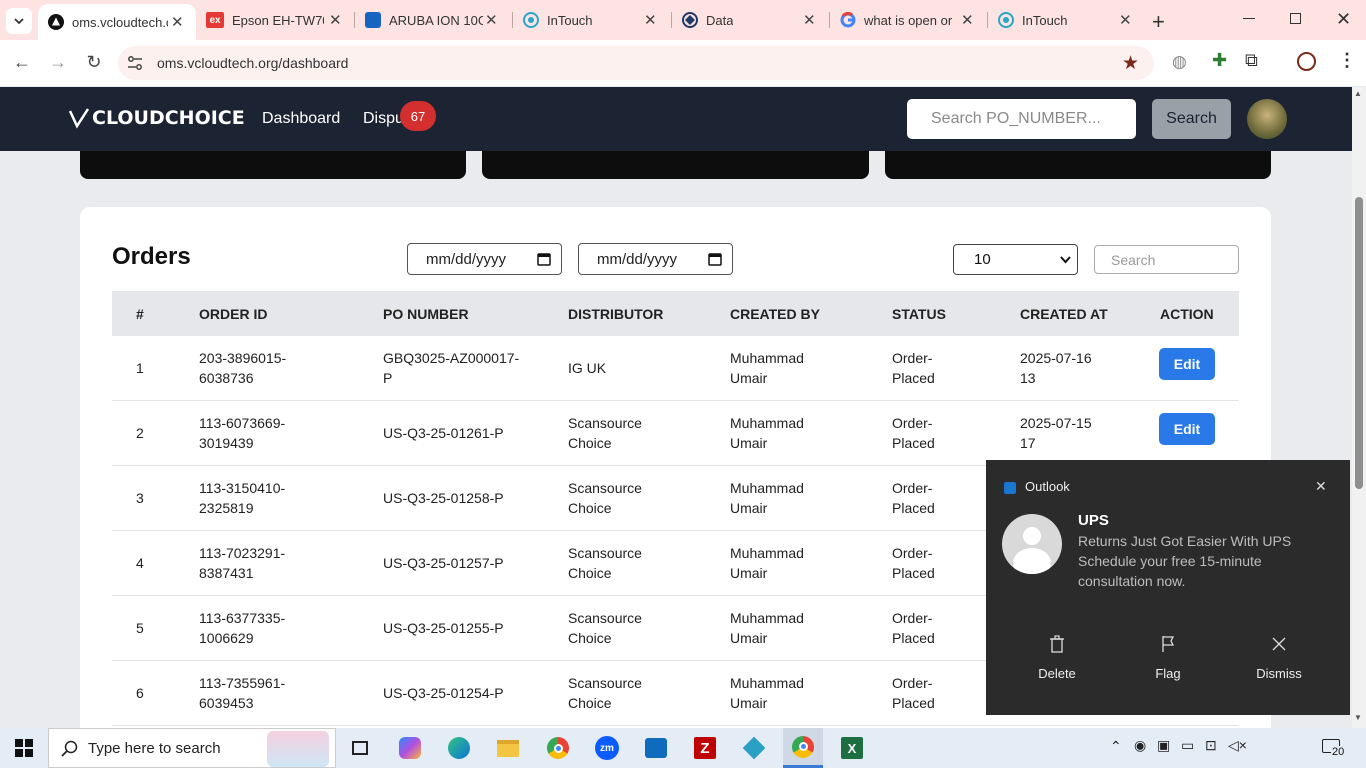 The height and width of the screenshot is (768, 1366). Describe the element at coordinates (908, 20) in the screenshot. I see `tab-google: what is open ord ✕` at that location.